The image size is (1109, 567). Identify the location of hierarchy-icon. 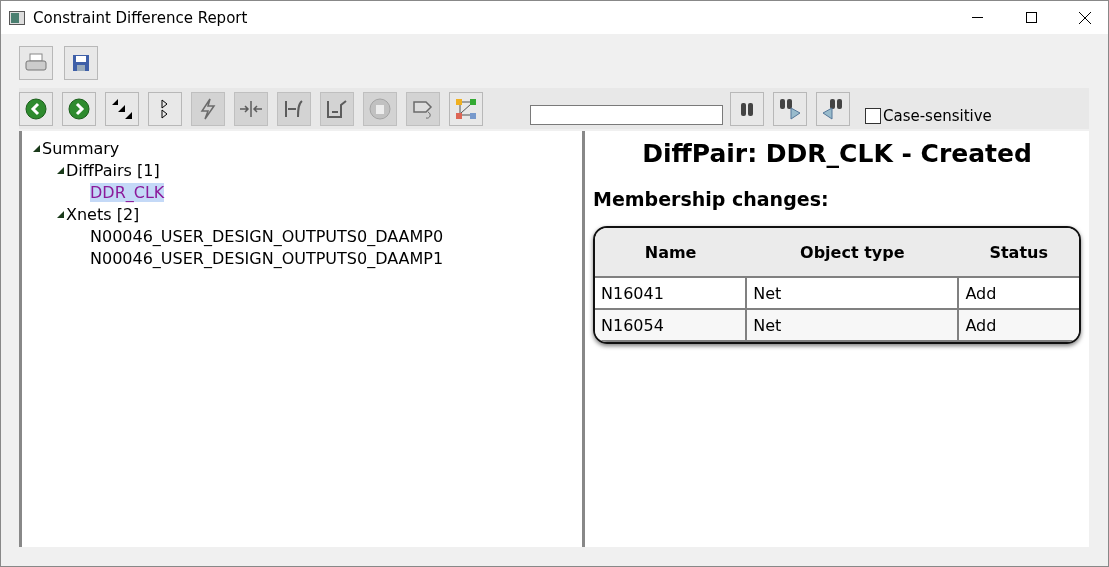
(466, 108).